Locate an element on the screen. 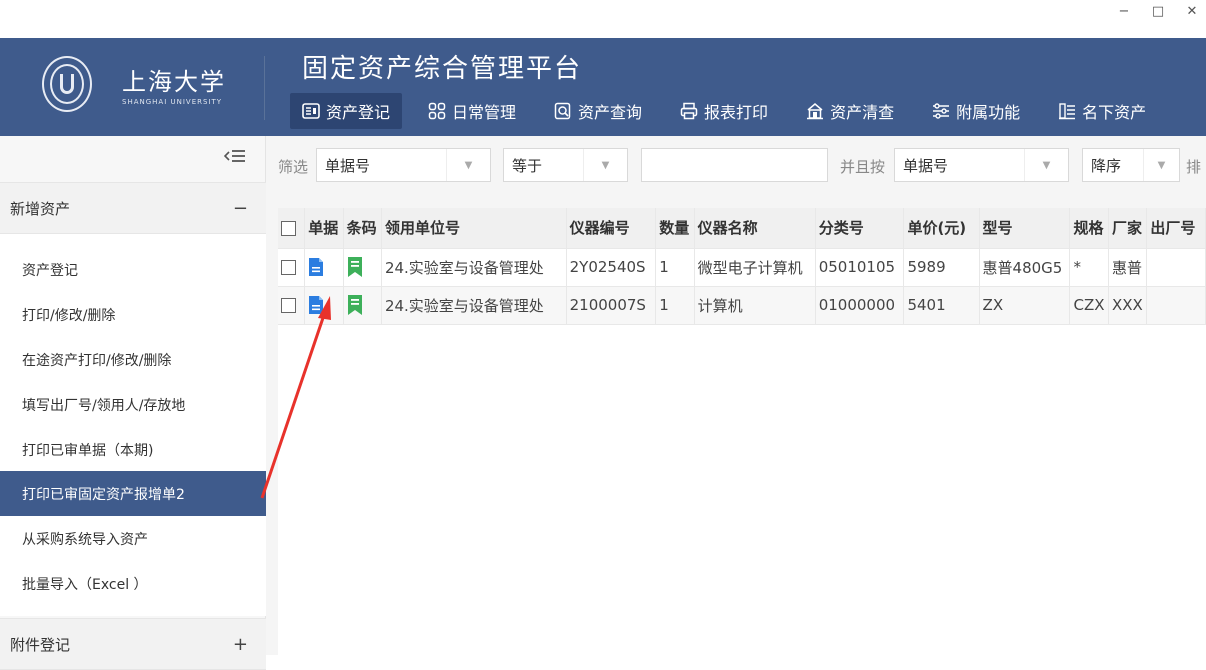  close-button: ✕ is located at coordinates (1192, 12).